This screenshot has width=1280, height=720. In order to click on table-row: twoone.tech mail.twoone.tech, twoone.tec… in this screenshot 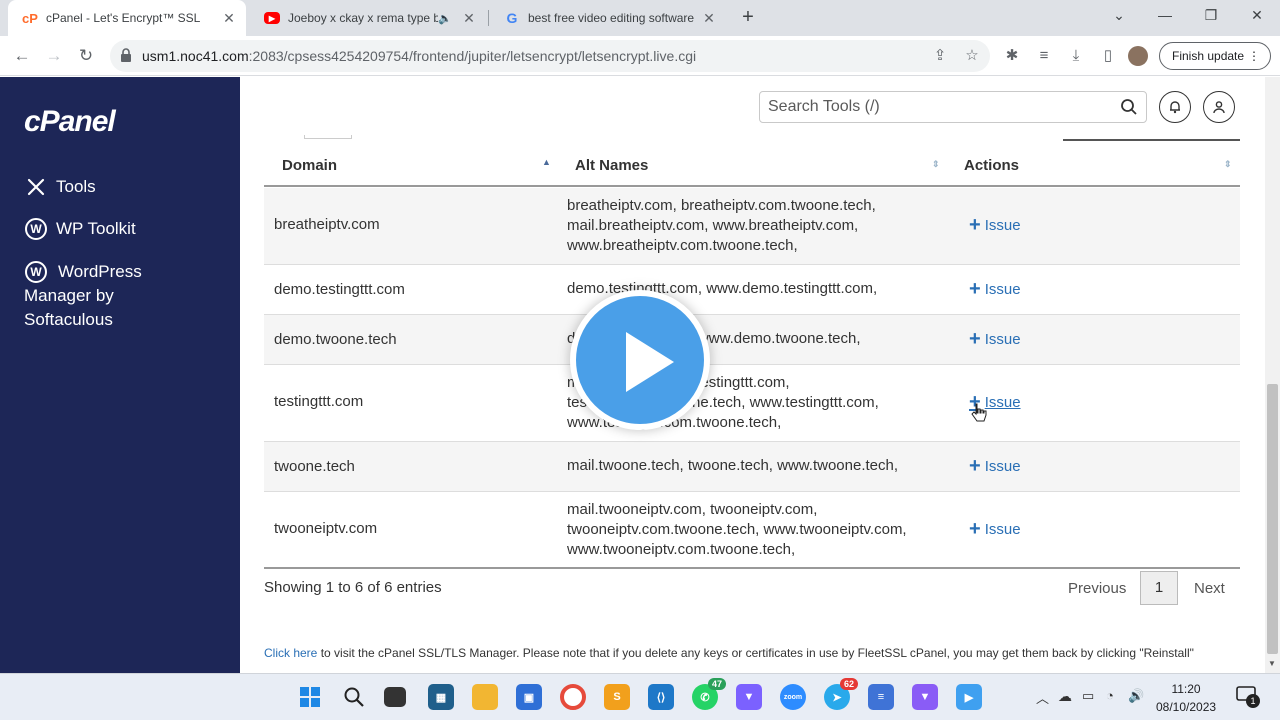, I will do `click(752, 467)`.